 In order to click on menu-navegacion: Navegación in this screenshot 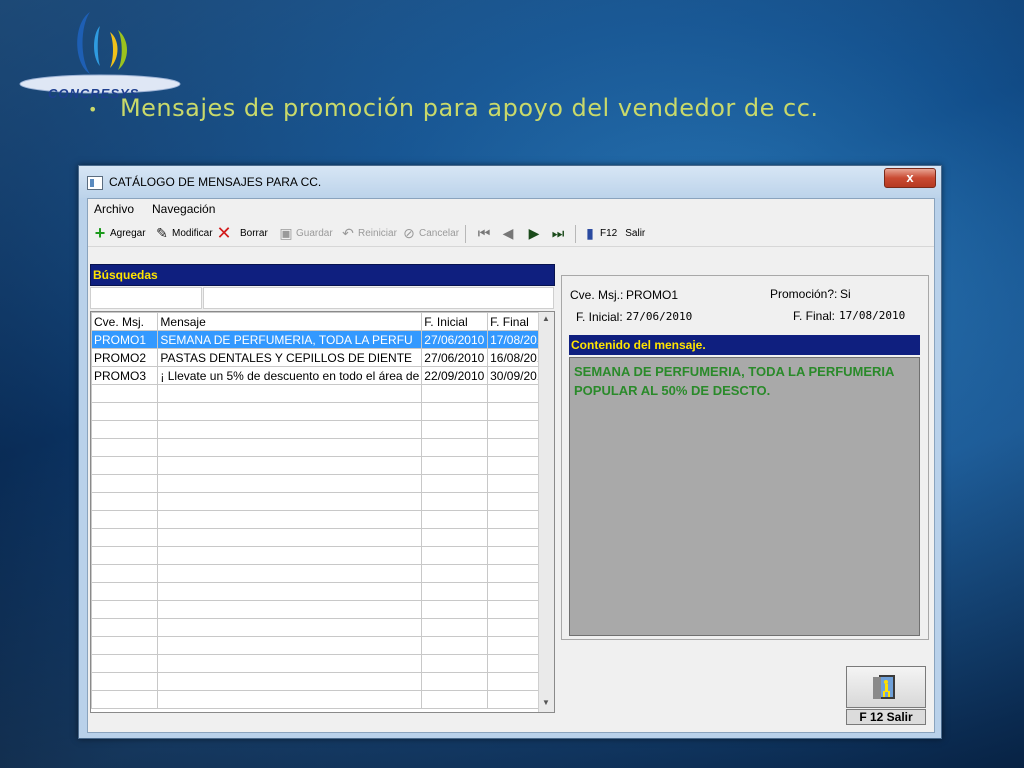, I will do `click(183, 209)`.